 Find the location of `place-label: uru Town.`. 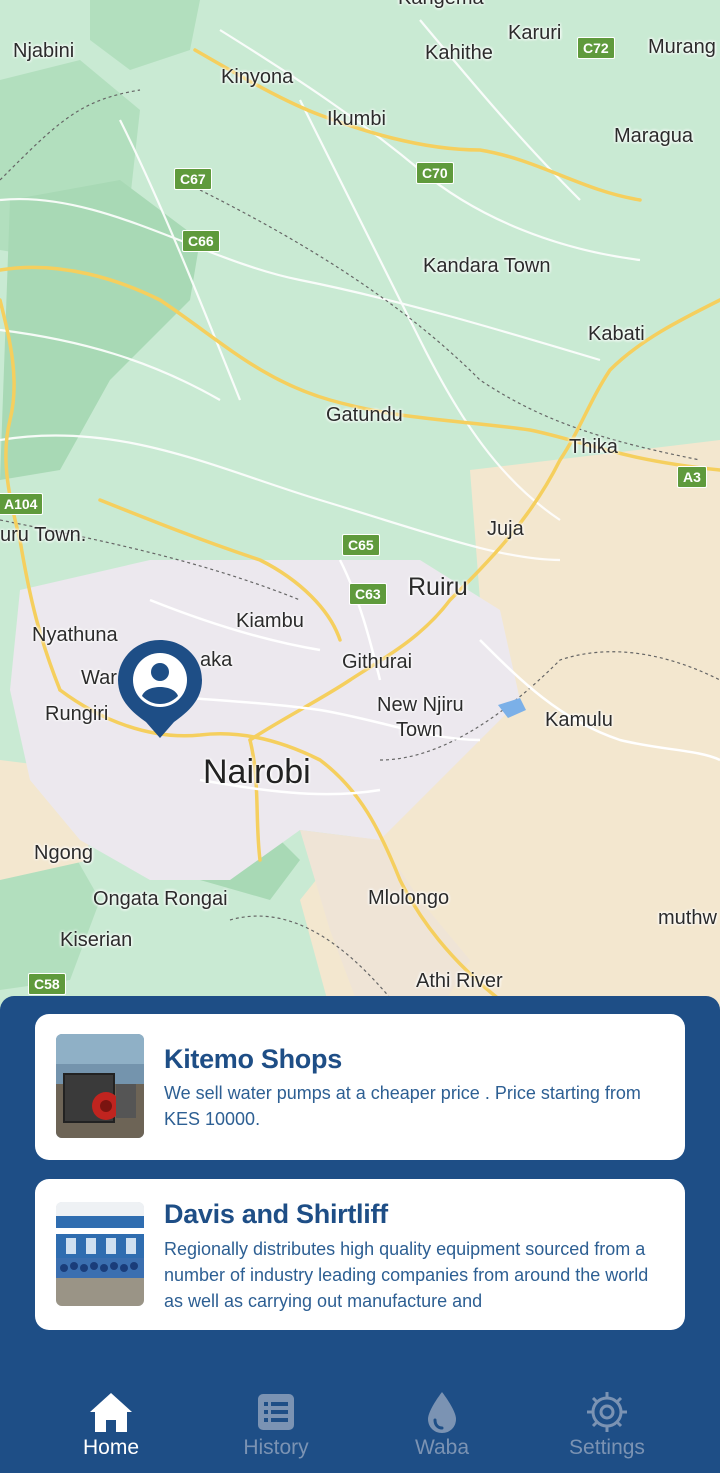

place-label: uru Town. is located at coordinates (43, 535).